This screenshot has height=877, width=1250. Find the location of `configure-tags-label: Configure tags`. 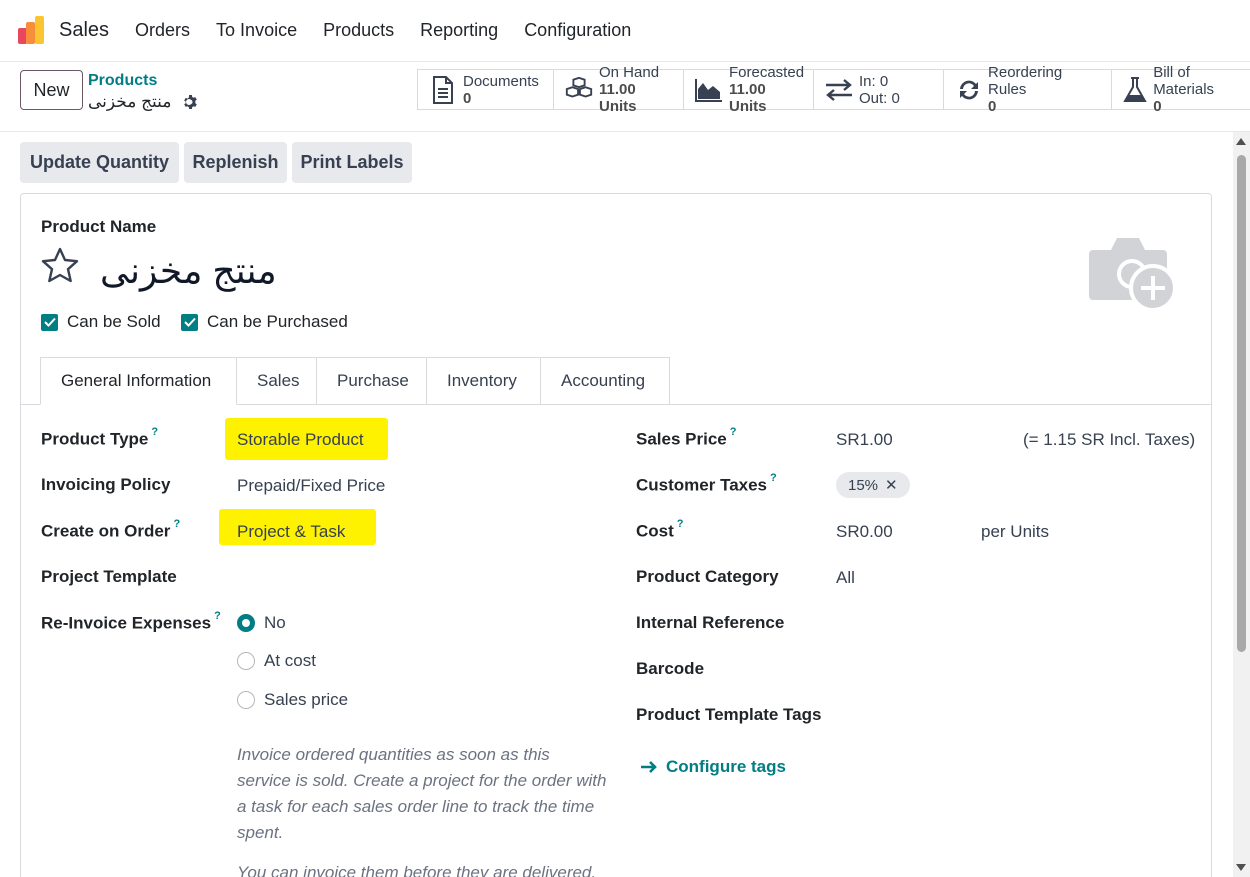

configure-tags-label: Configure tags is located at coordinates (726, 766).